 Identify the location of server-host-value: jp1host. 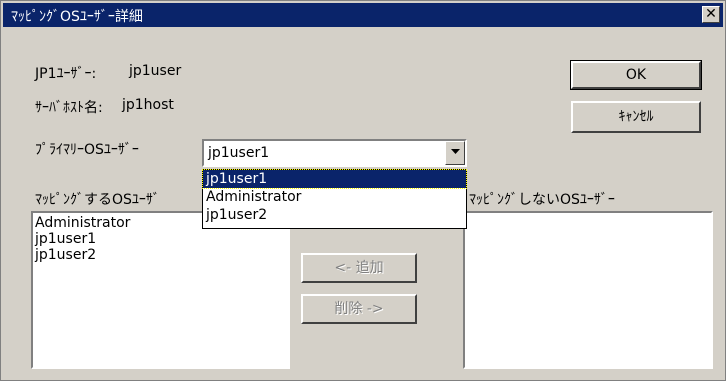
(148, 105).